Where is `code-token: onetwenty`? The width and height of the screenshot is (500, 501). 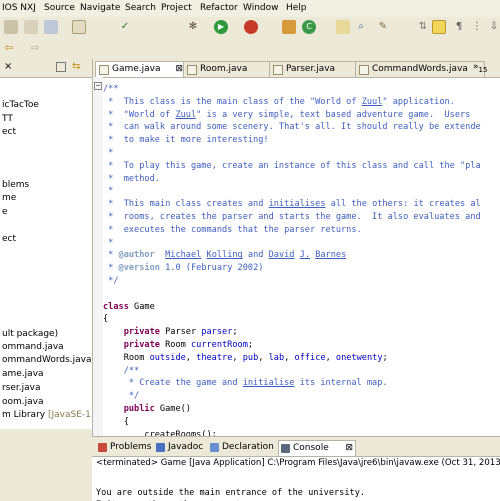 code-token: onetwenty is located at coordinates (359, 357).